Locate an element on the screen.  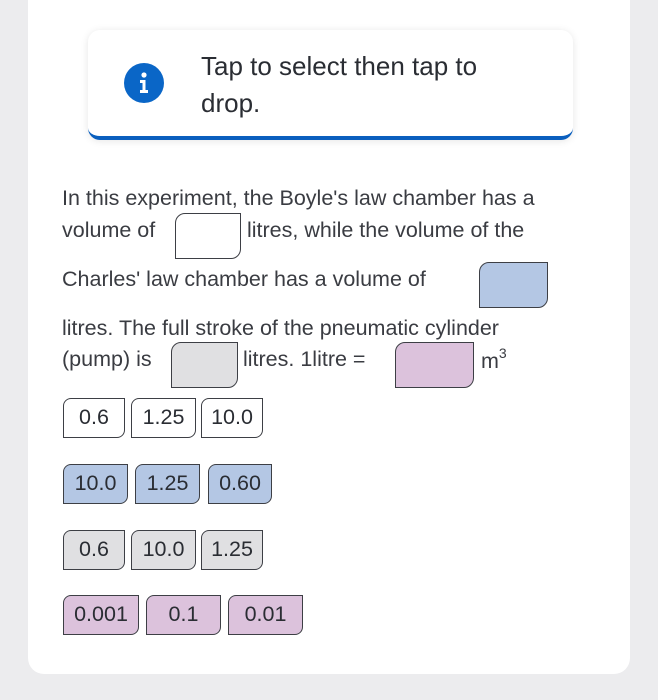
drop-slot-pump-stroke is located at coordinates (204, 365).